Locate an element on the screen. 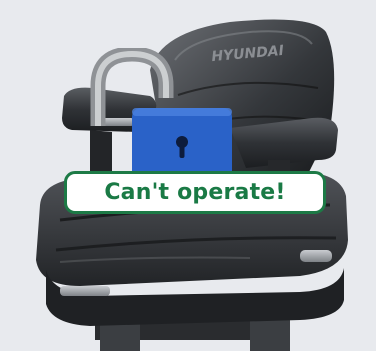 The image size is (376, 351). status-message: Can't operate! is located at coordinates (195, 192).